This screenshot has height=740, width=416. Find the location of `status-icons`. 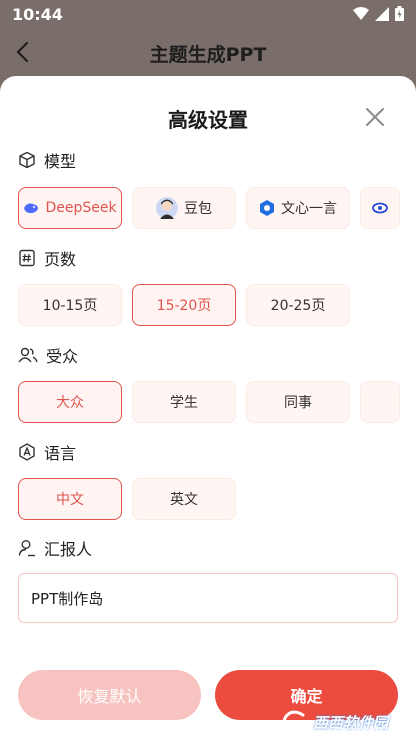

status-icons is located at coordinates (378, 13).